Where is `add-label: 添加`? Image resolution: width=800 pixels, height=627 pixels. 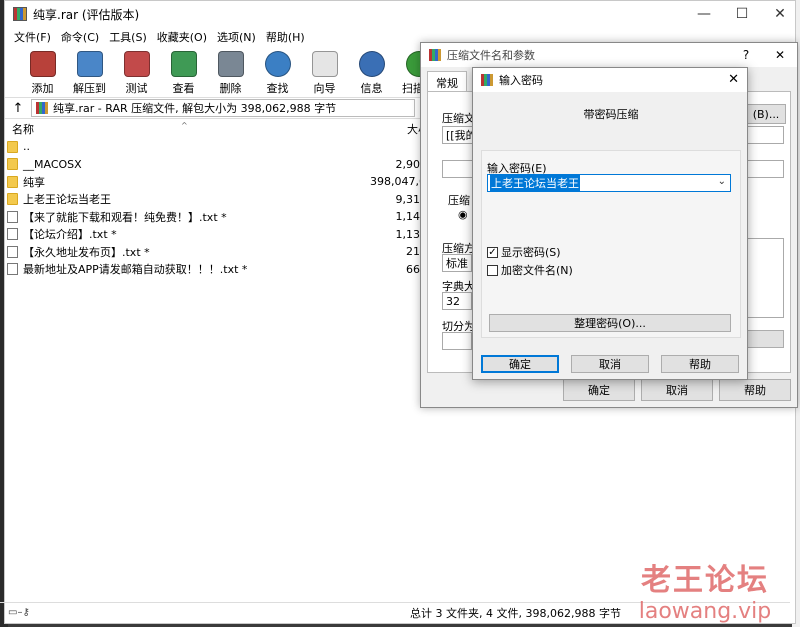
add-label: 添加 is located at coordinates (42, 88).